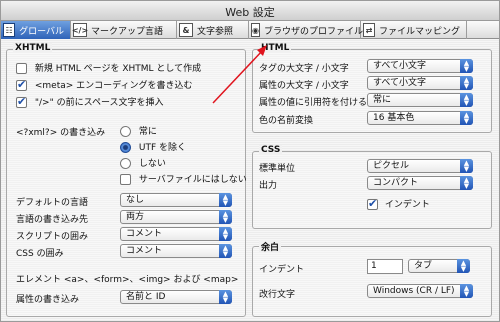 The height and width of the screenshot is (322, 500). I want to click on tab-global: ☷ グローバル, so click(36, 30).